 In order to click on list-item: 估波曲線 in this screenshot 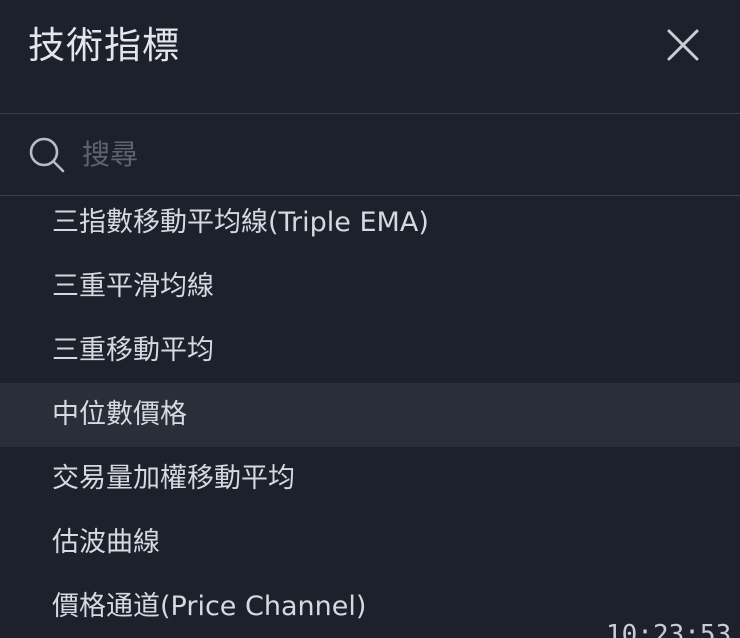, I will do `click(370, 543)`.